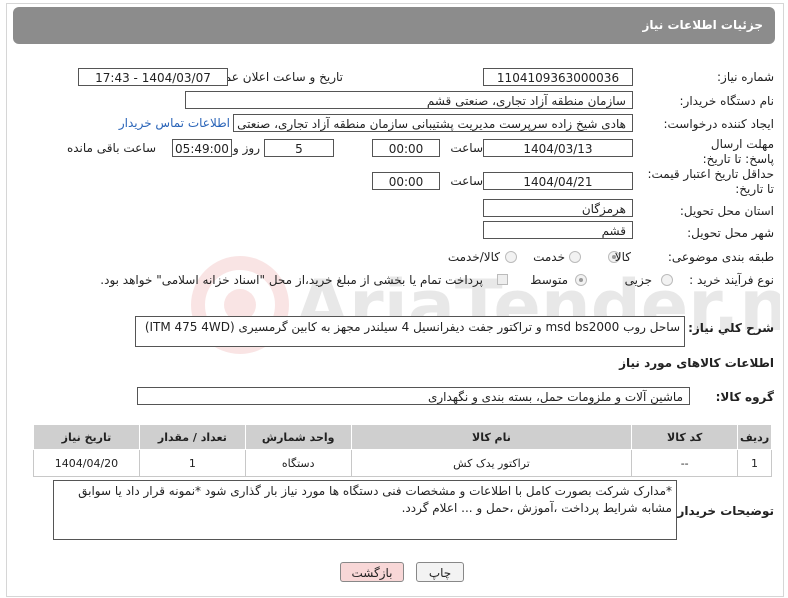  Describe the element at coordinates (192, 437) in the screenshot. I see `column-header-qty: تعداد / مقدار` at that location.